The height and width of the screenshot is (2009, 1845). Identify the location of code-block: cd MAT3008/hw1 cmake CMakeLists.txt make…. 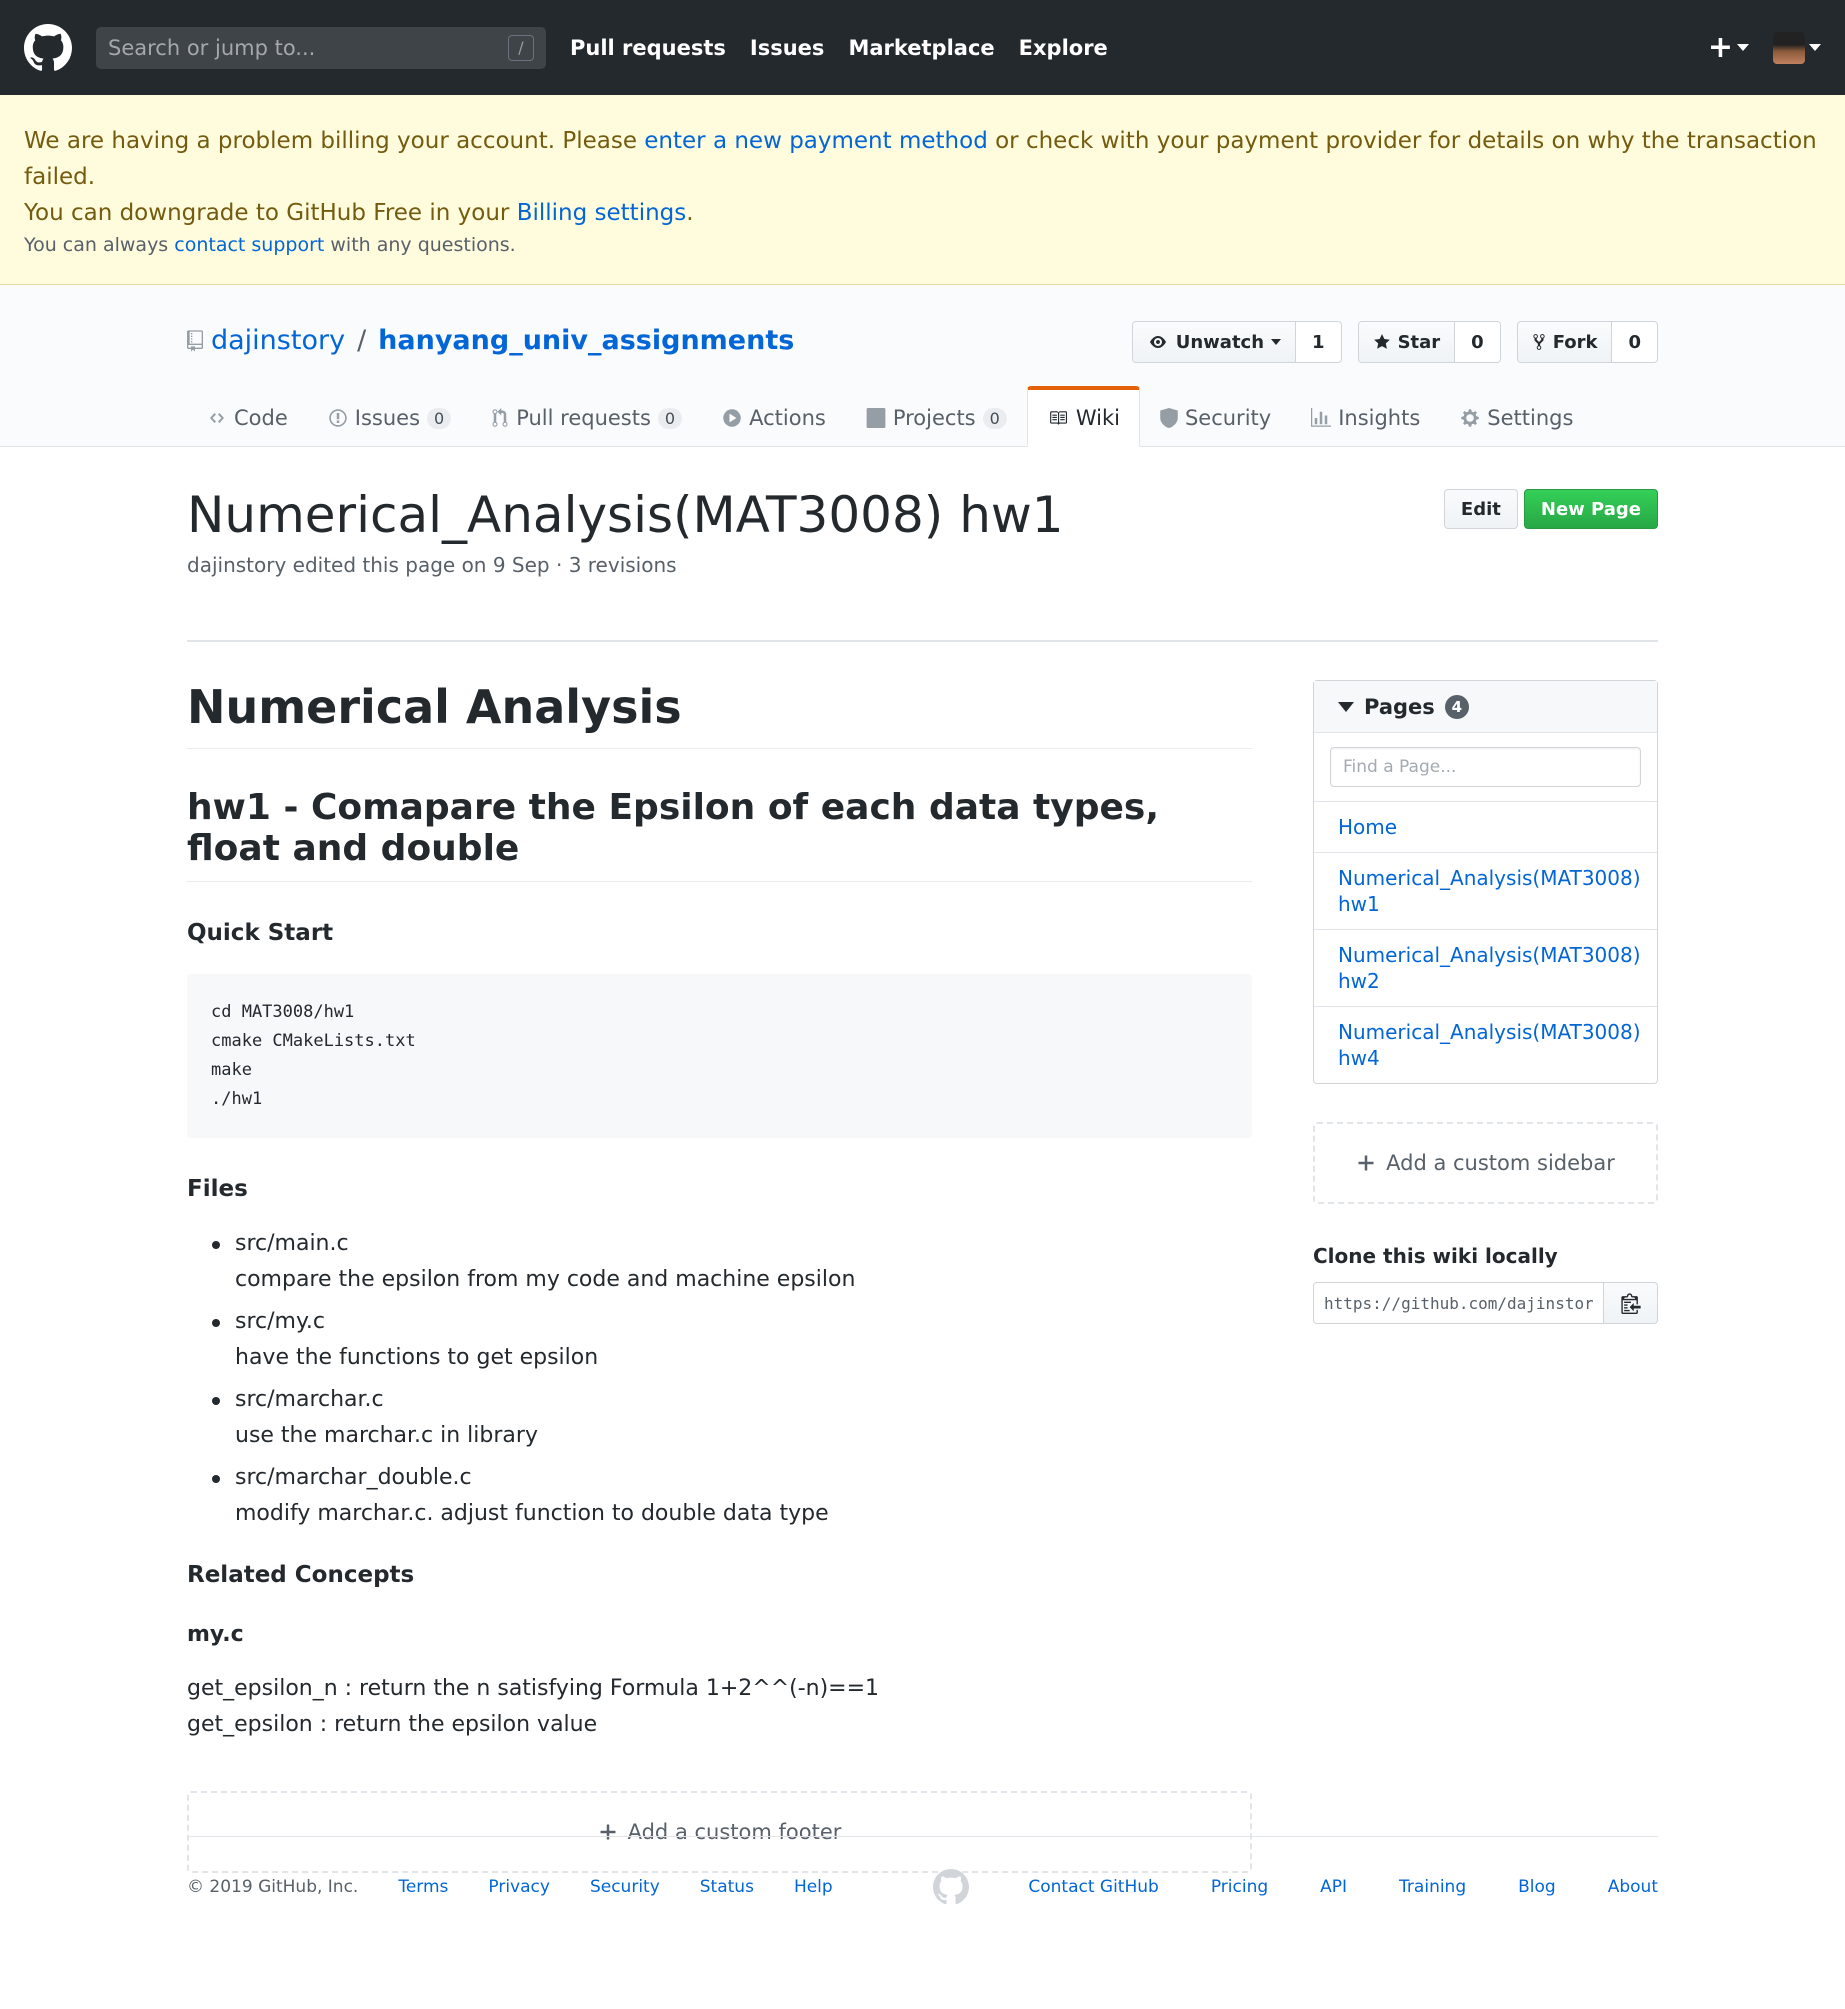
(719, 1056).